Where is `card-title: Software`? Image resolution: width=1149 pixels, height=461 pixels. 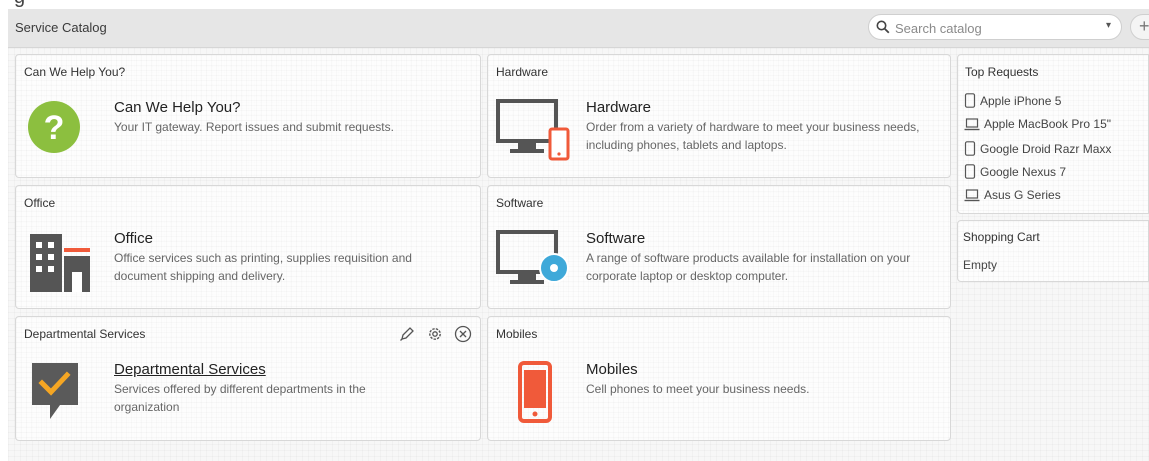
card-title: Software is located at coordinates (615, 238).